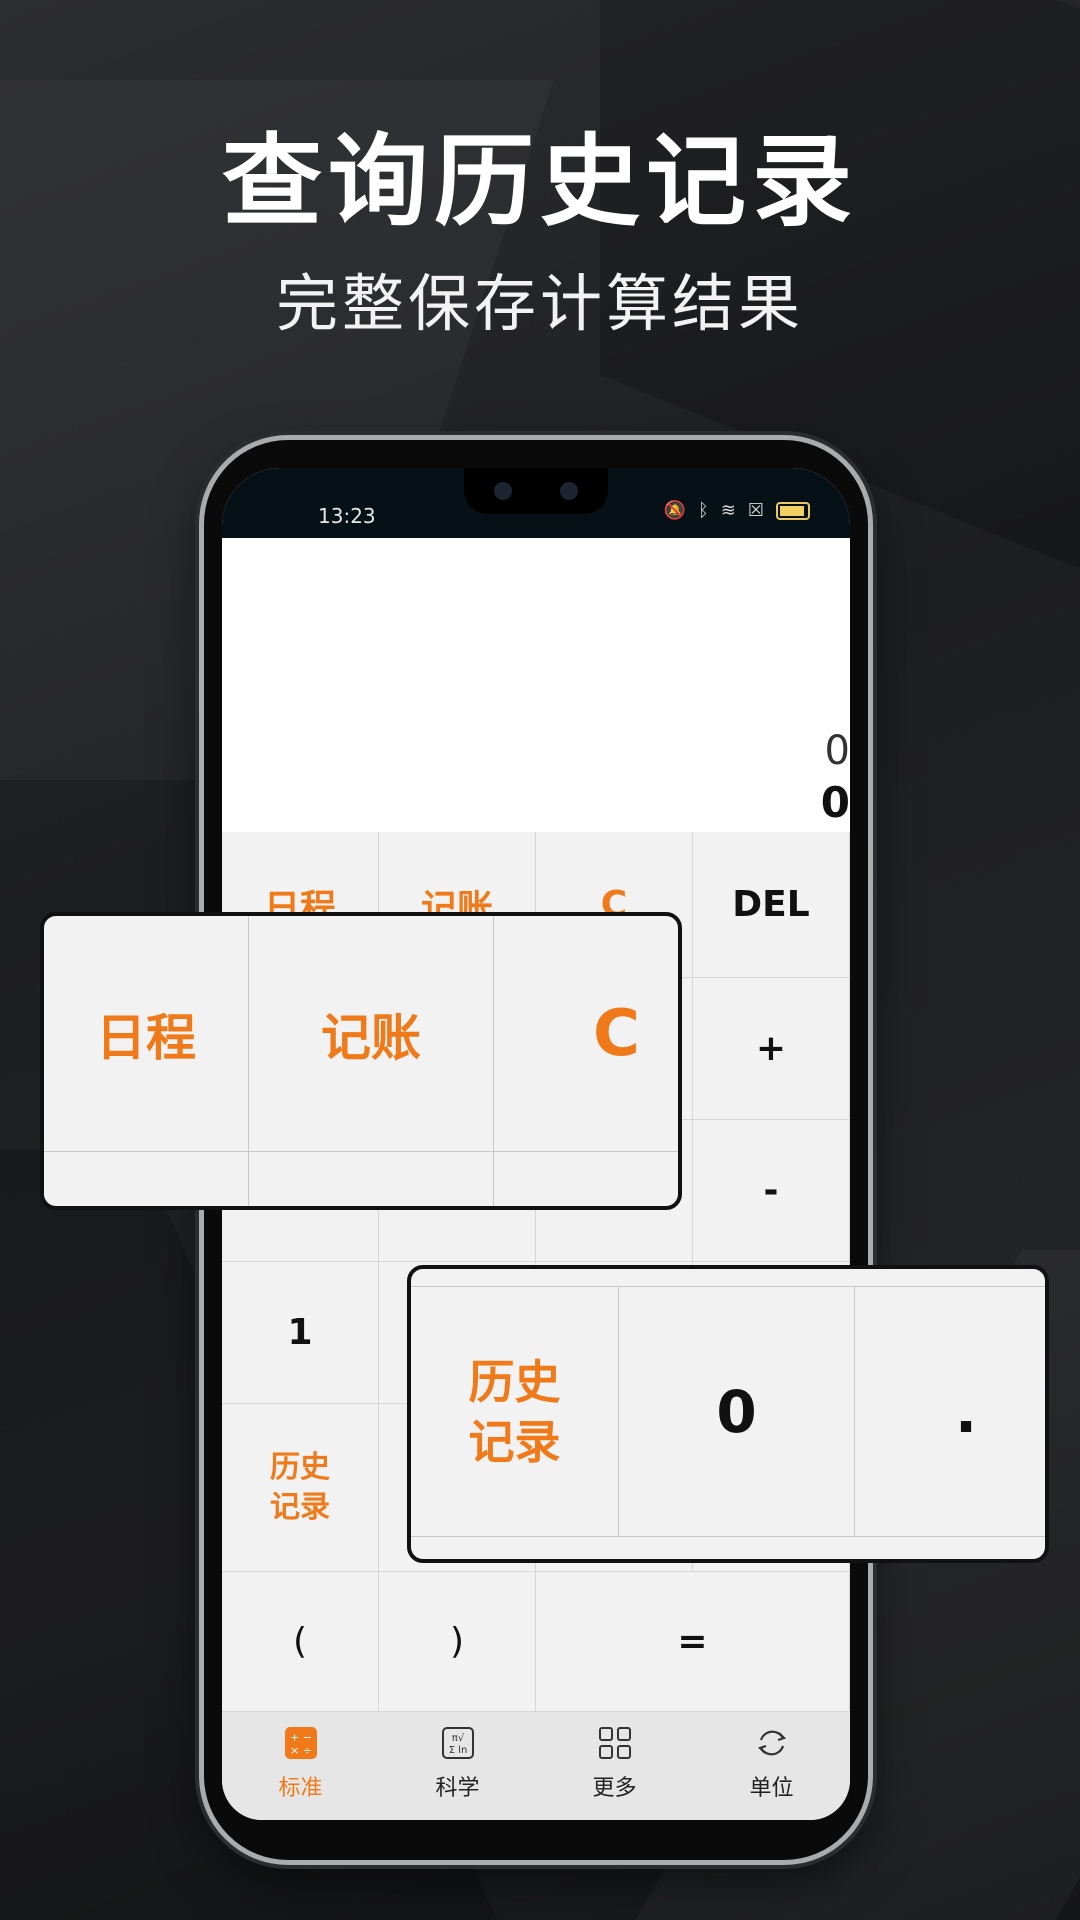  What do you see at coordinates (300, 1333) in the screenshot?
I see `digit-1-key: 1` at bounding box center [300, 1333].